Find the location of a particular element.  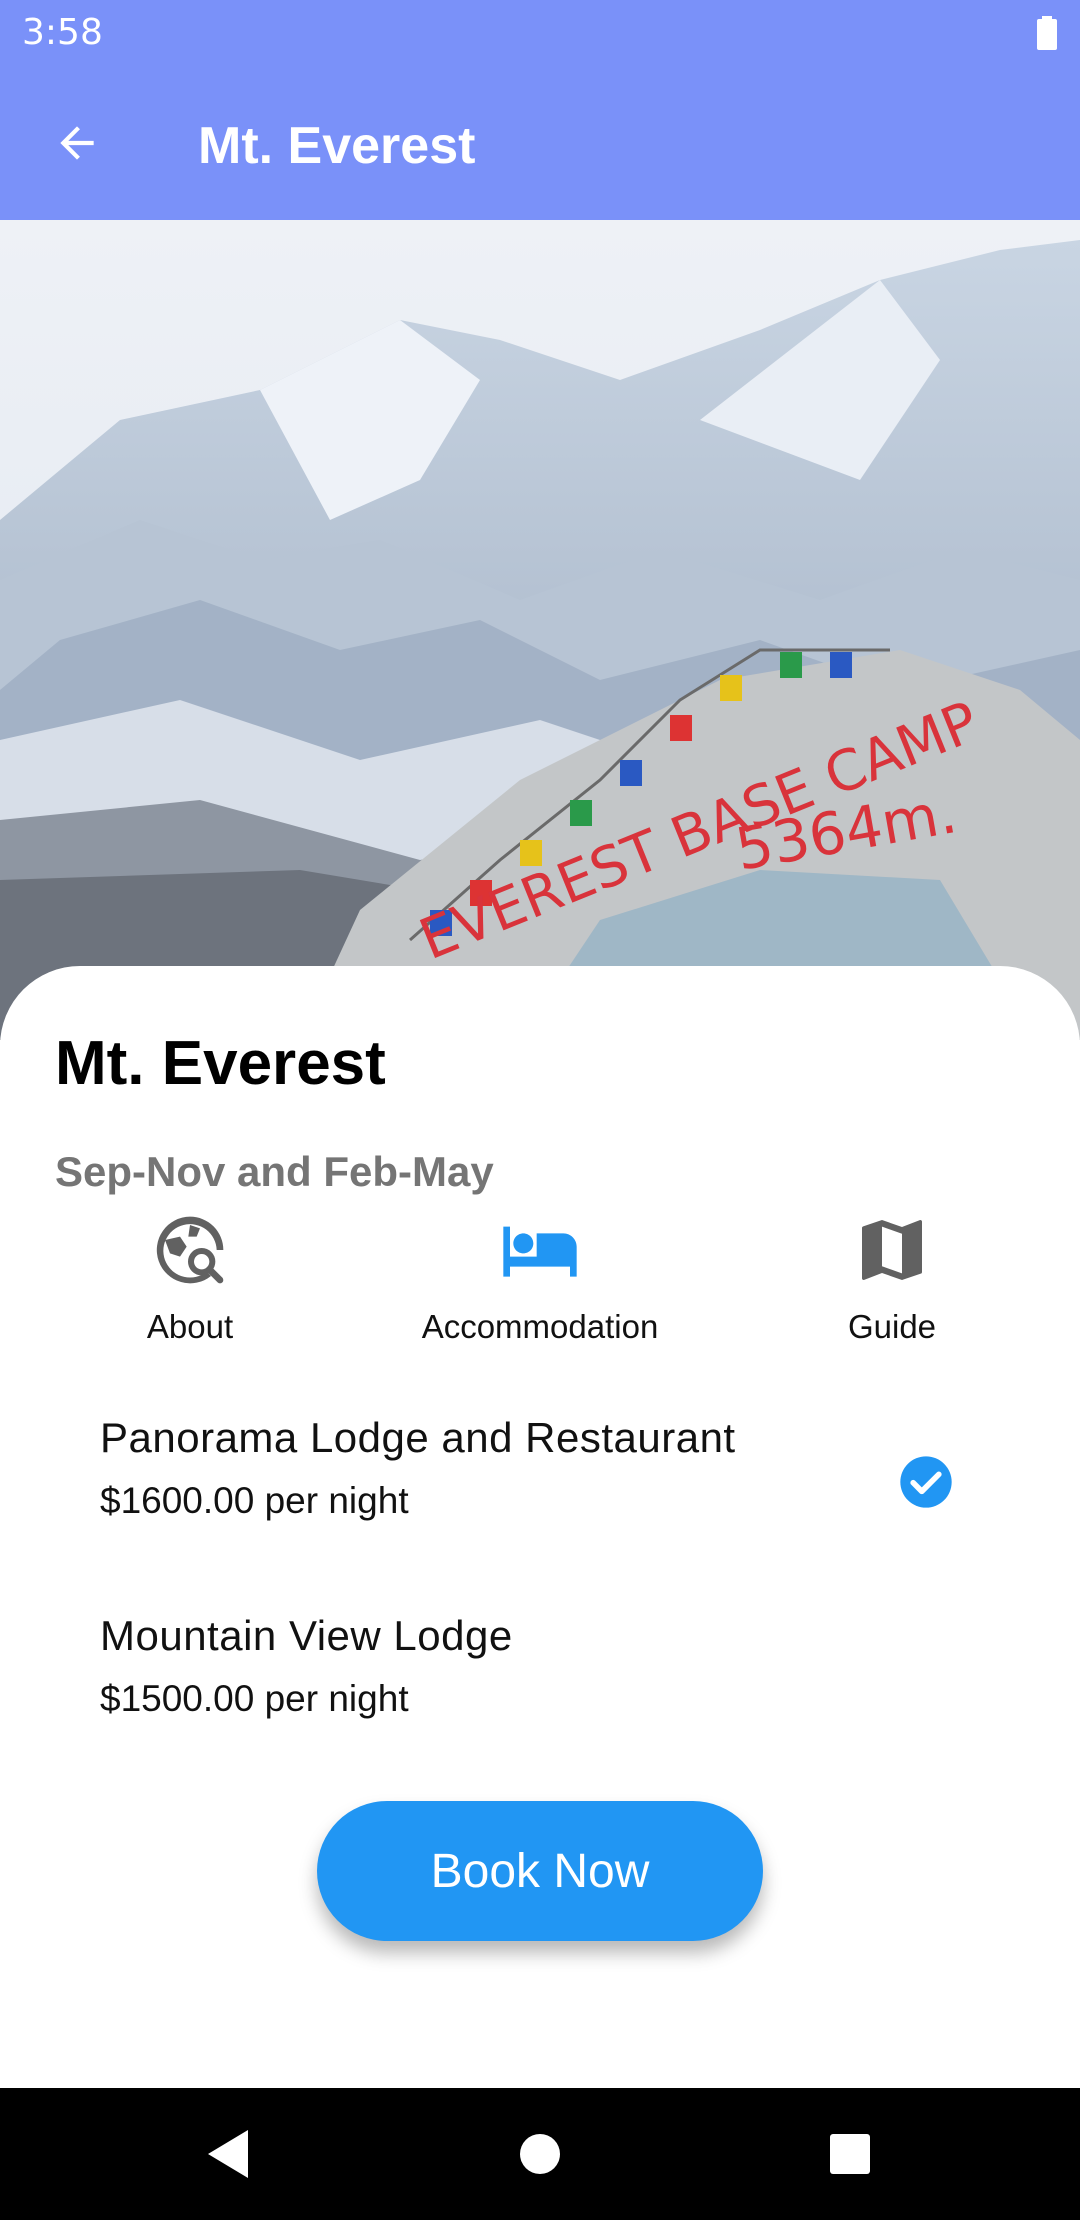

book-now-button: Book Now is located at coordinates (540, 1871).